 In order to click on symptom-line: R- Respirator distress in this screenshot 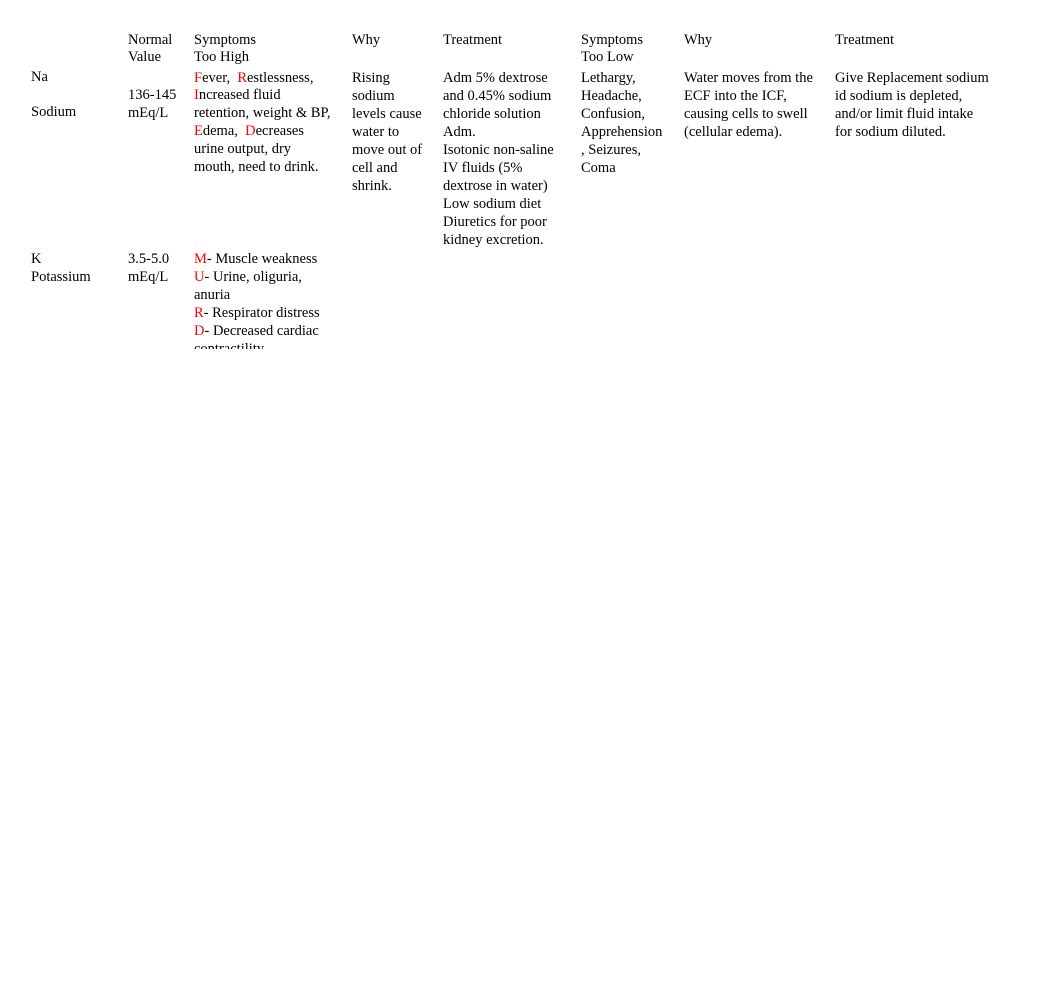, I will do `click(257, 313)`.